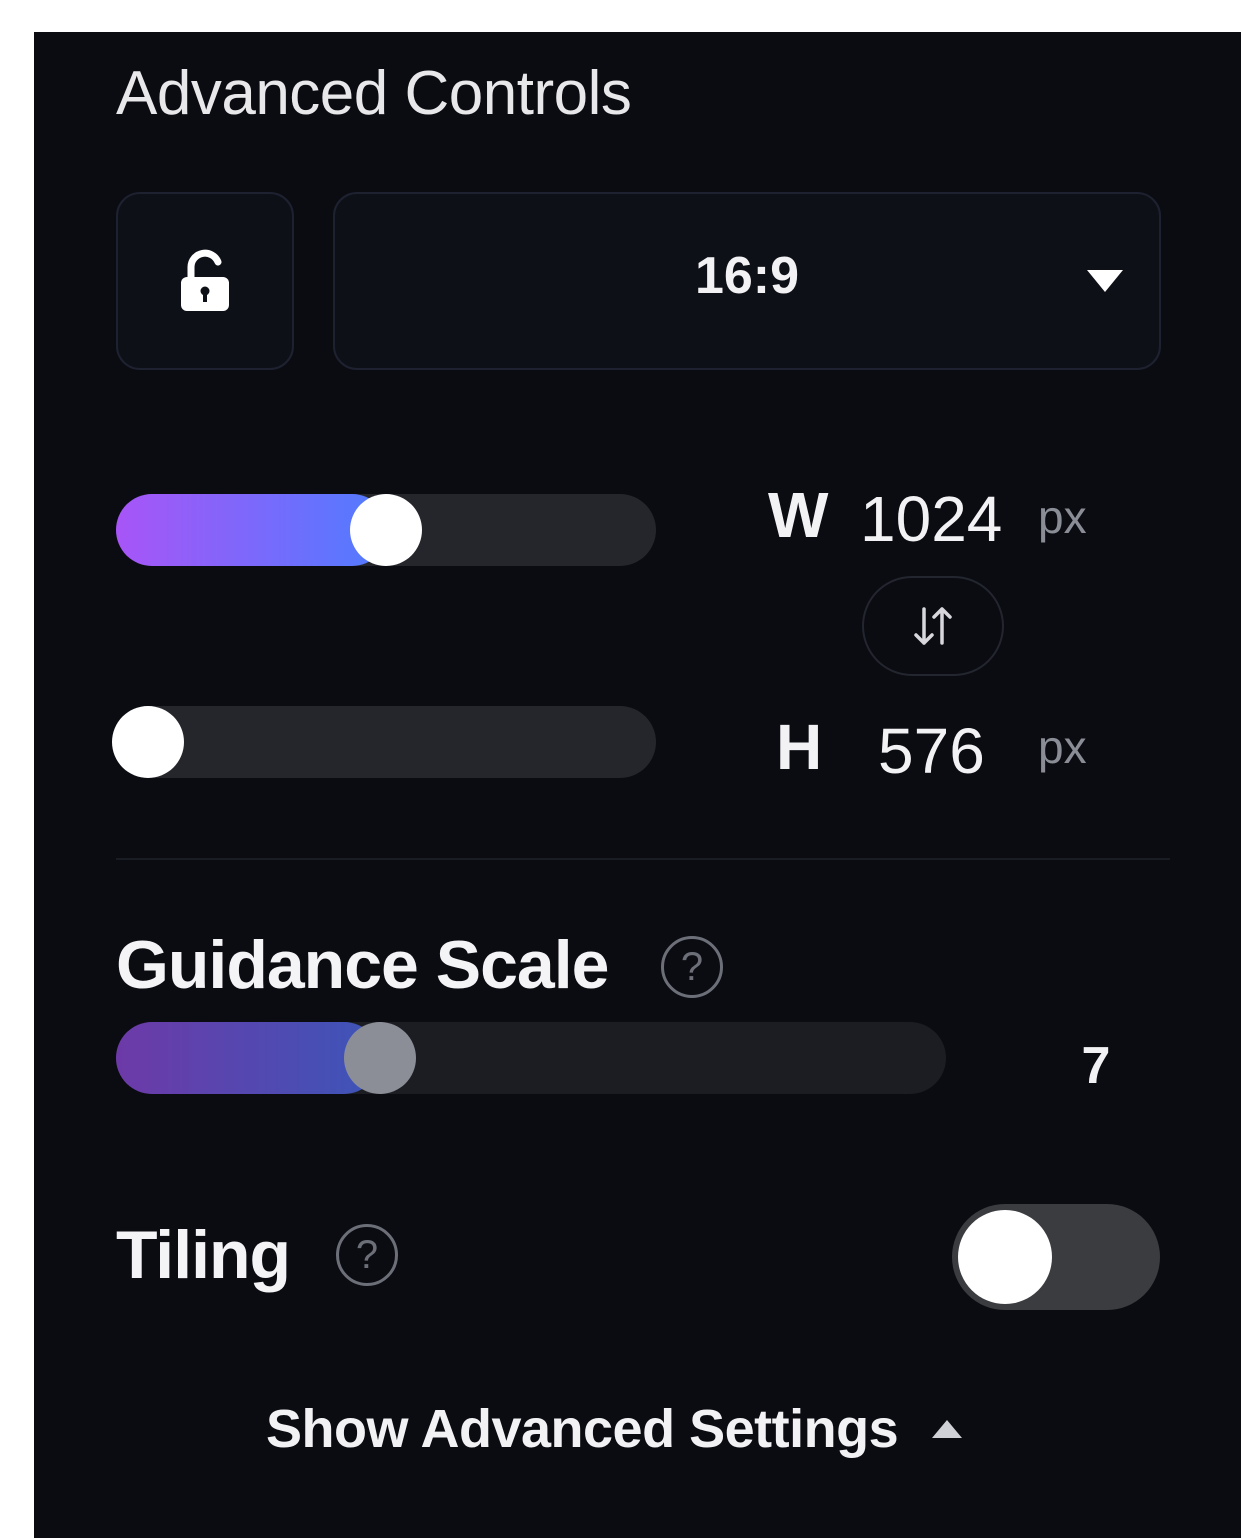 This screenshot has height=1538, width=1241. I want to click on guidance-slider-handle, so click(380, 1058).